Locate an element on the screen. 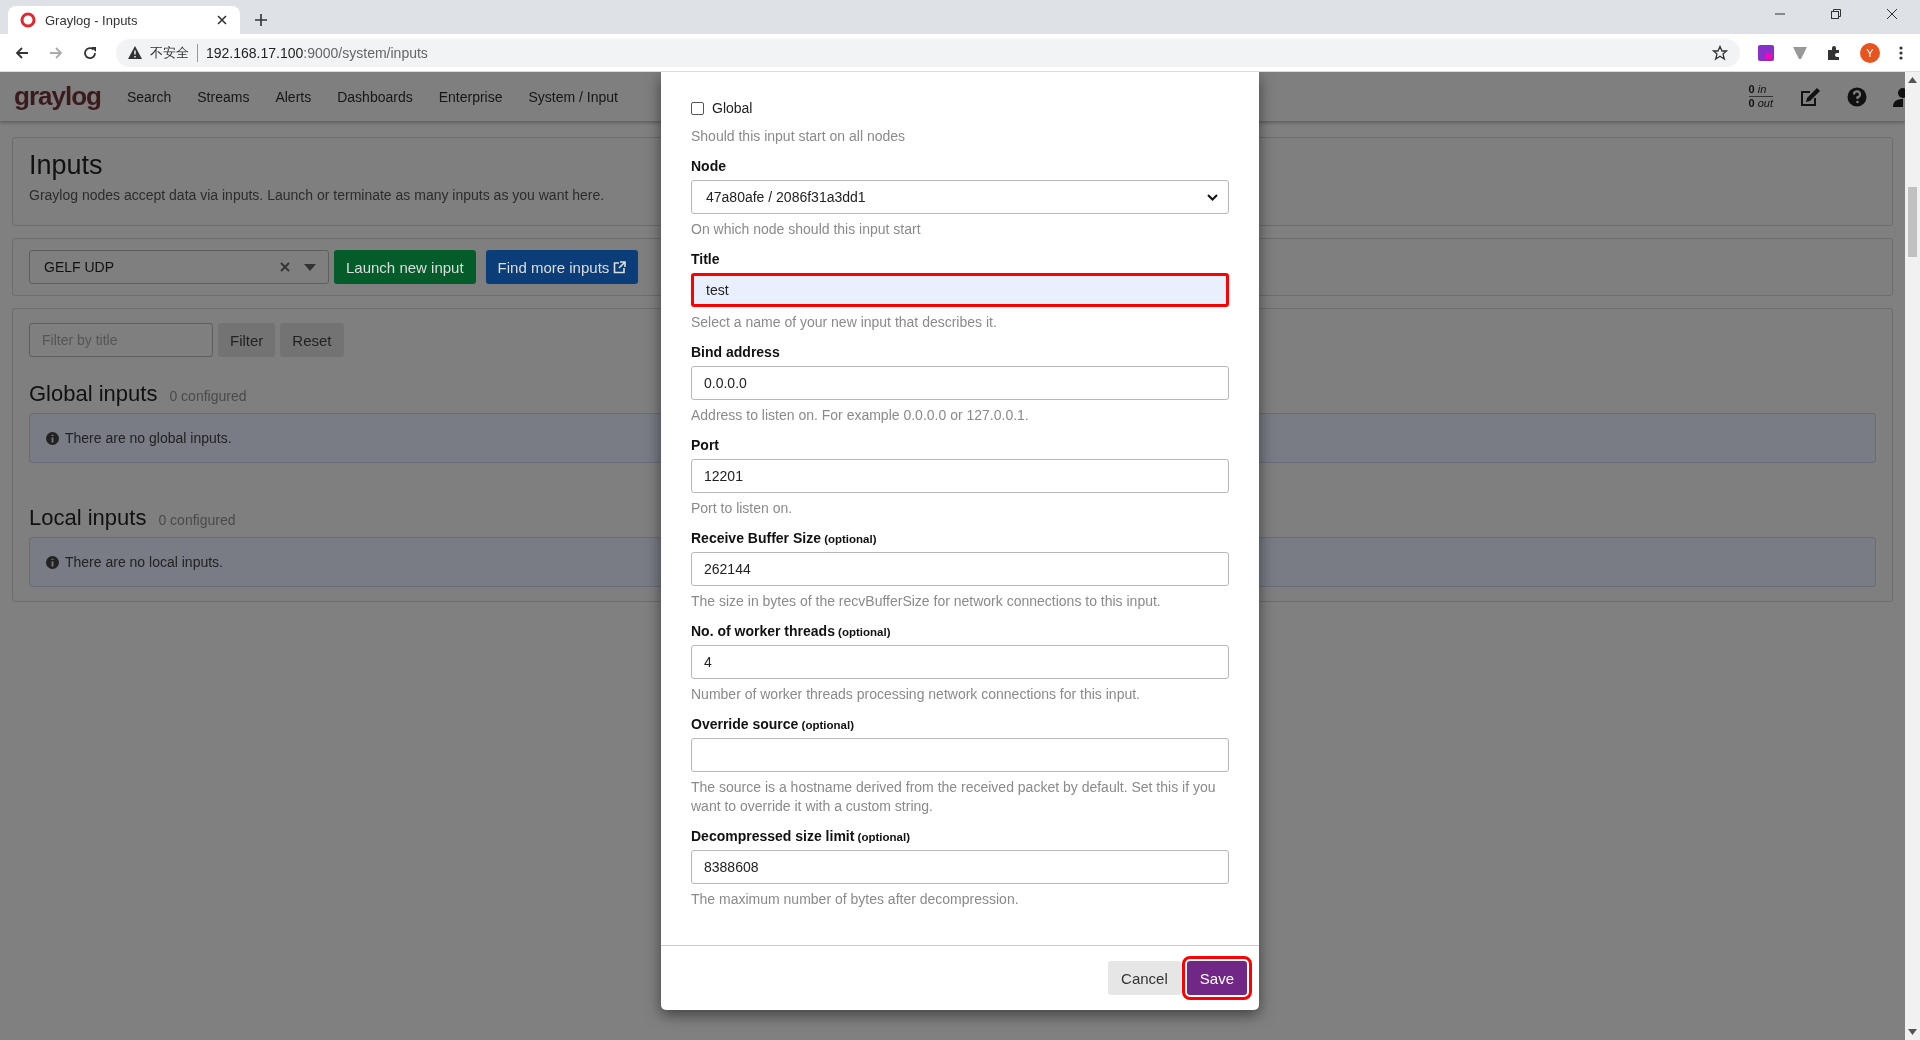 The width and height of the screenshot is (1920, 1040). scroll-down-icon is located at coordinates (1912, 1032).